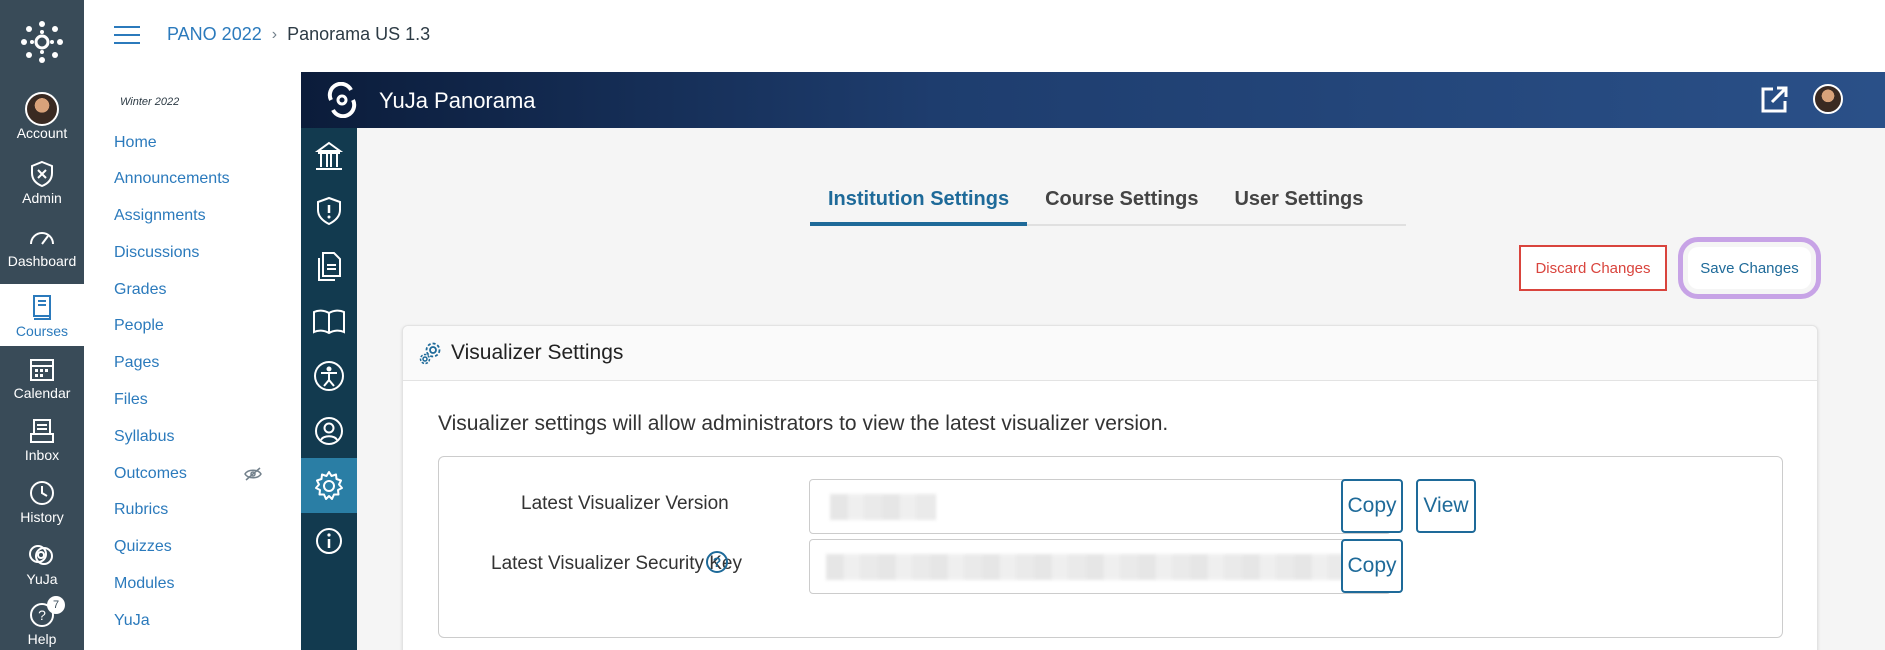  I want to click on yuja-sidebar, so click(329, 389).